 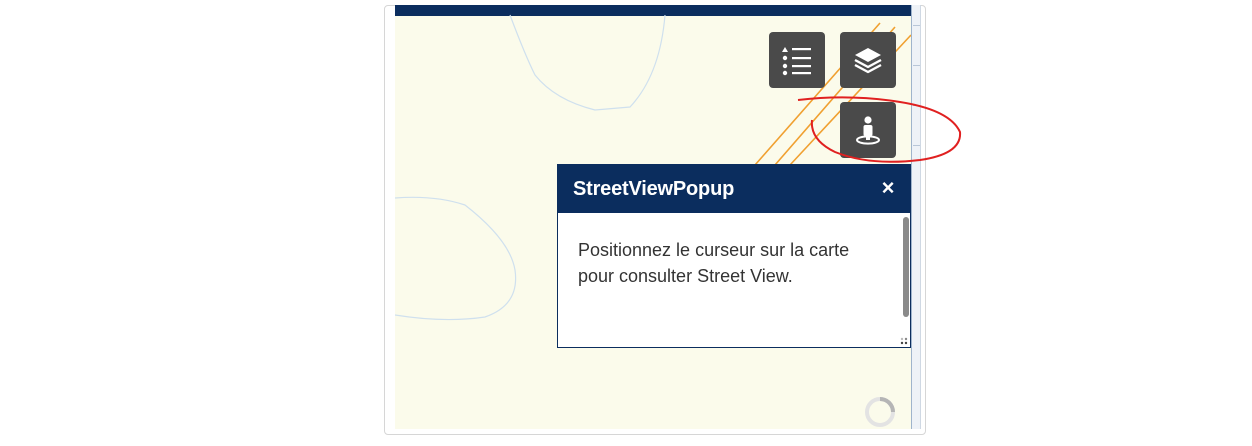 I want to click on legend-button, so click(x=797, y=60).